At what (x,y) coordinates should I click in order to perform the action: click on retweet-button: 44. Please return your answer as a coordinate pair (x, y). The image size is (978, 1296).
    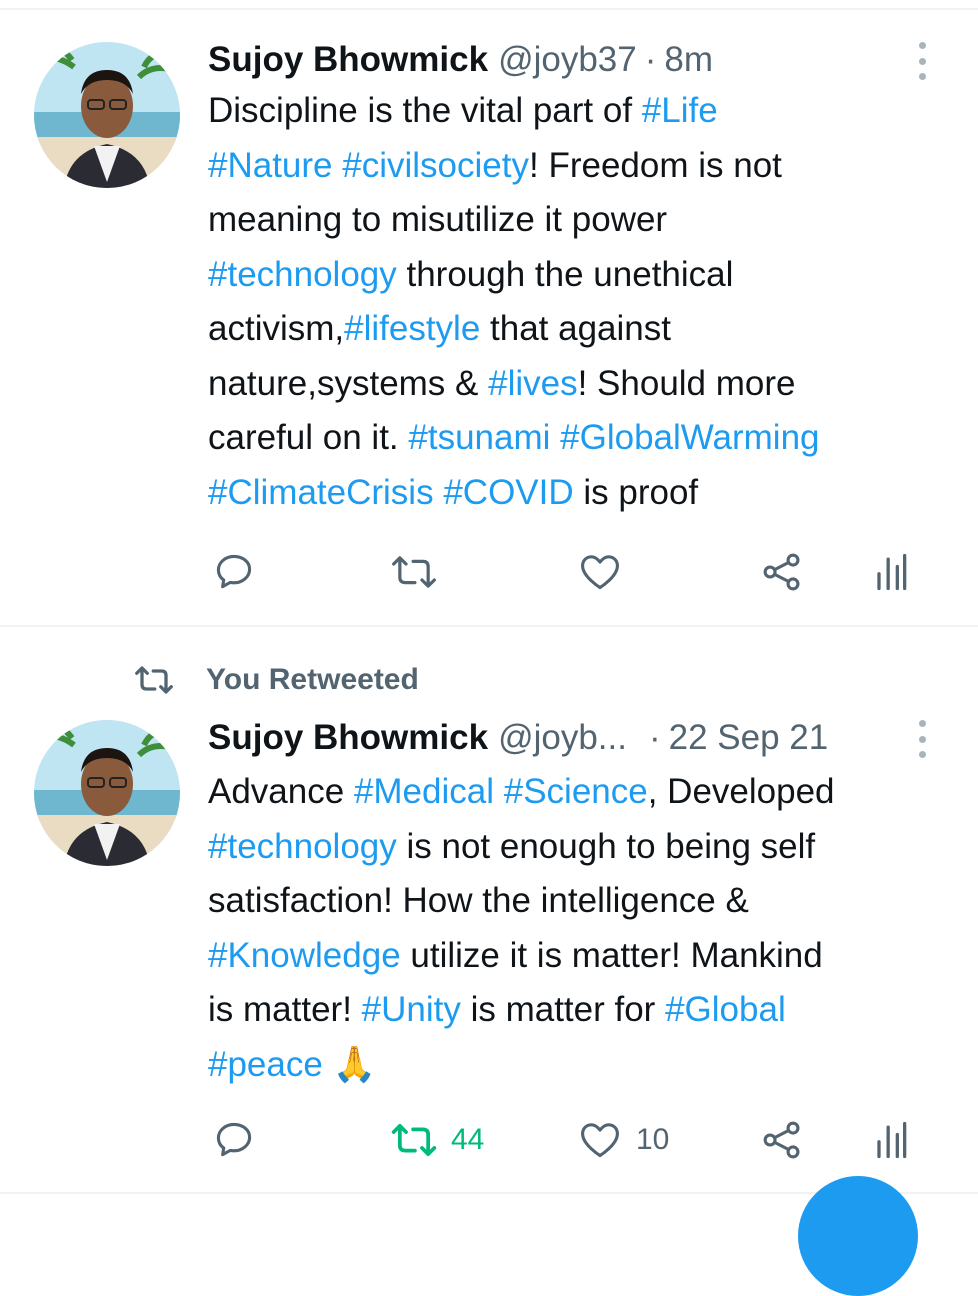
    Looking at the image, I should click on (437, 1140).